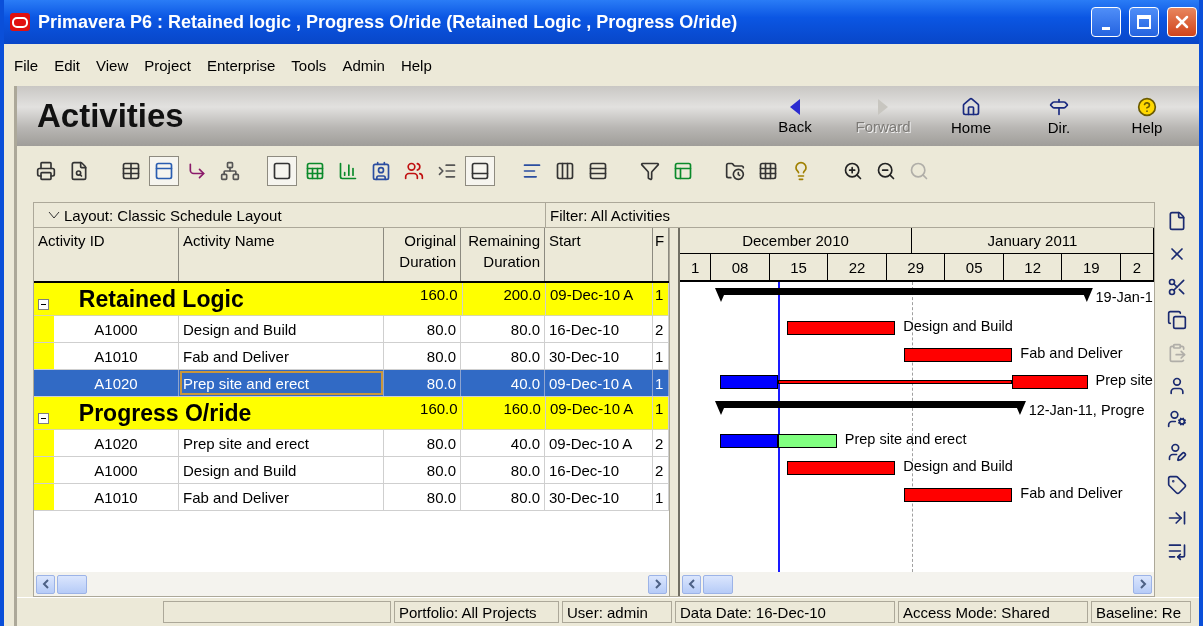  What do you see at coordinates (974, 267) in the screenshot?
I see `week-header: 05` at bounding box center [974, 267].